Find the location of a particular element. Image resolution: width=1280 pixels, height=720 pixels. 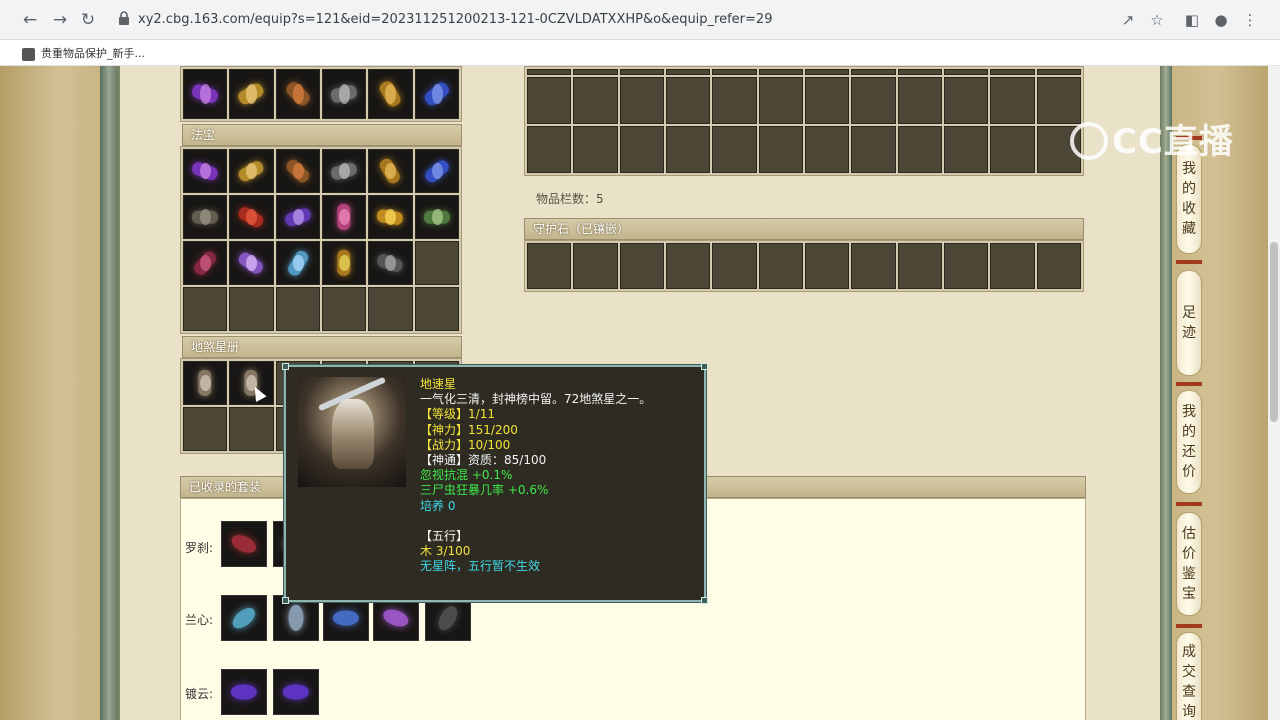

gold-staff-icon is located at coordinates (390, 171).